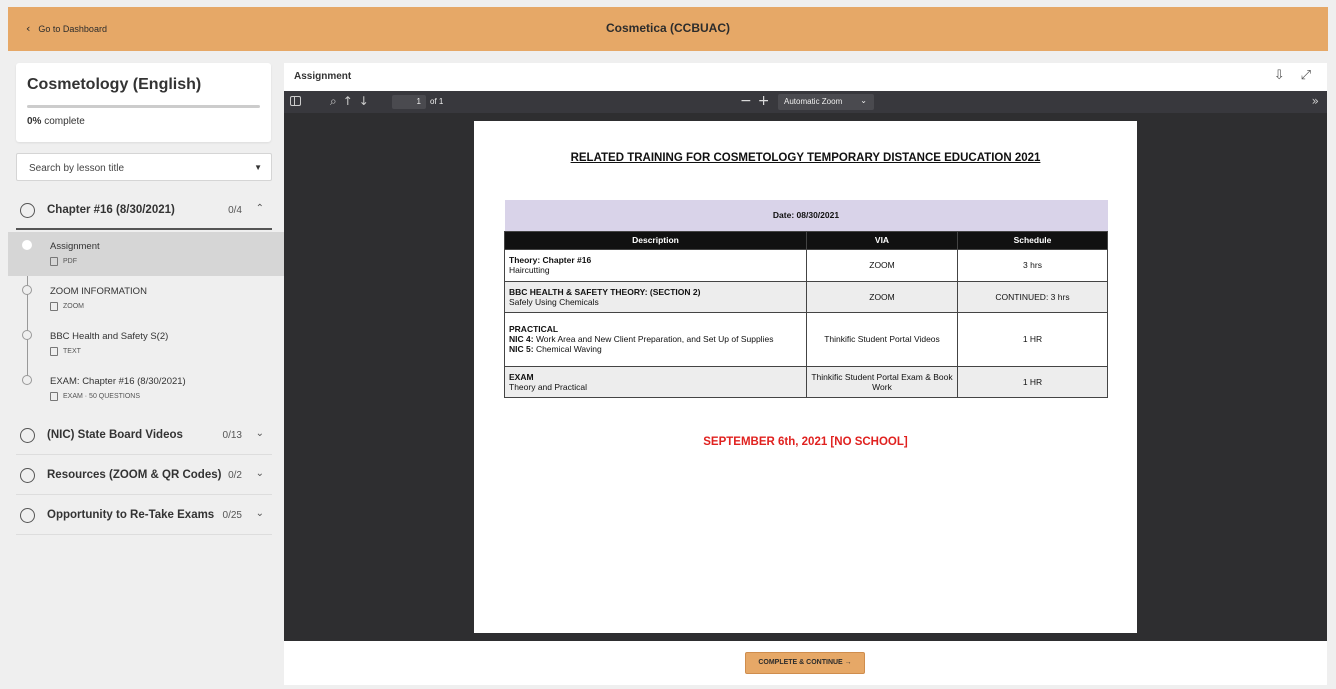  Describe the element at coordinates (54, 306) in the screenshot. I see `zoom-file-icon` at that location.